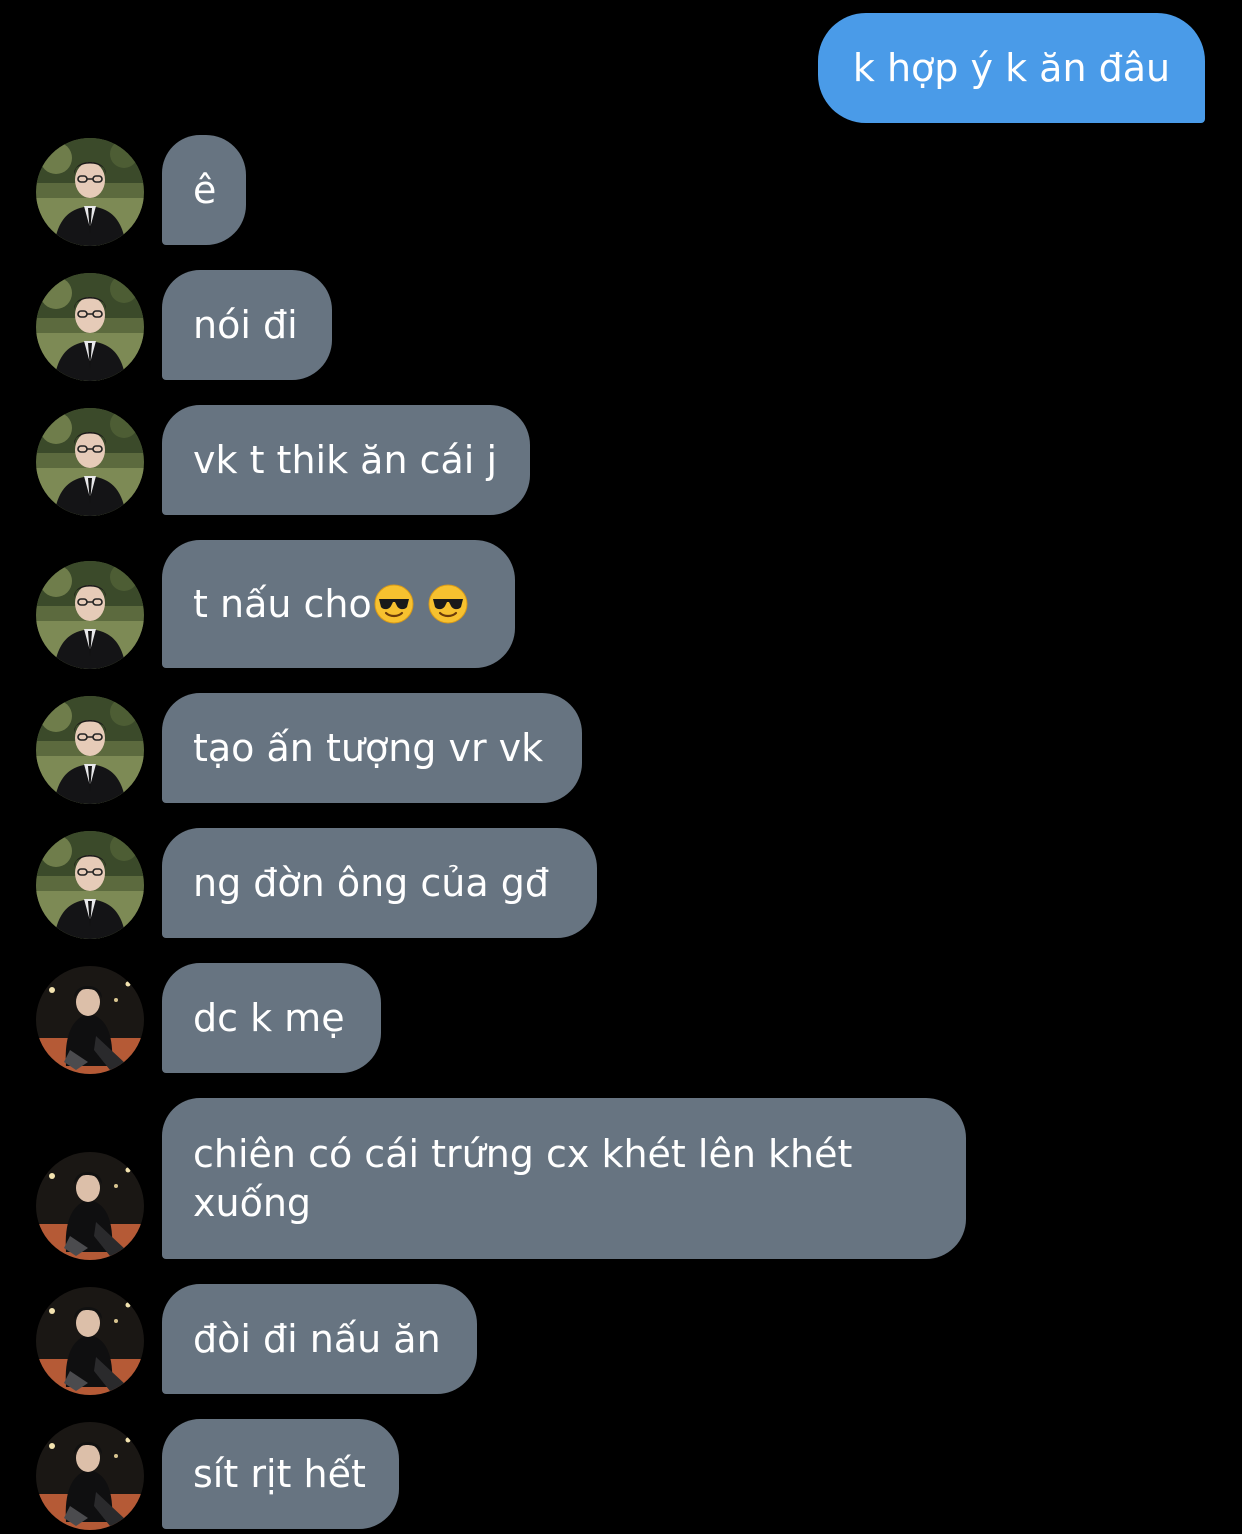 This screenshot has height=1534, width=1242. I want to click on incoming-message: ê, so click(204, 190).